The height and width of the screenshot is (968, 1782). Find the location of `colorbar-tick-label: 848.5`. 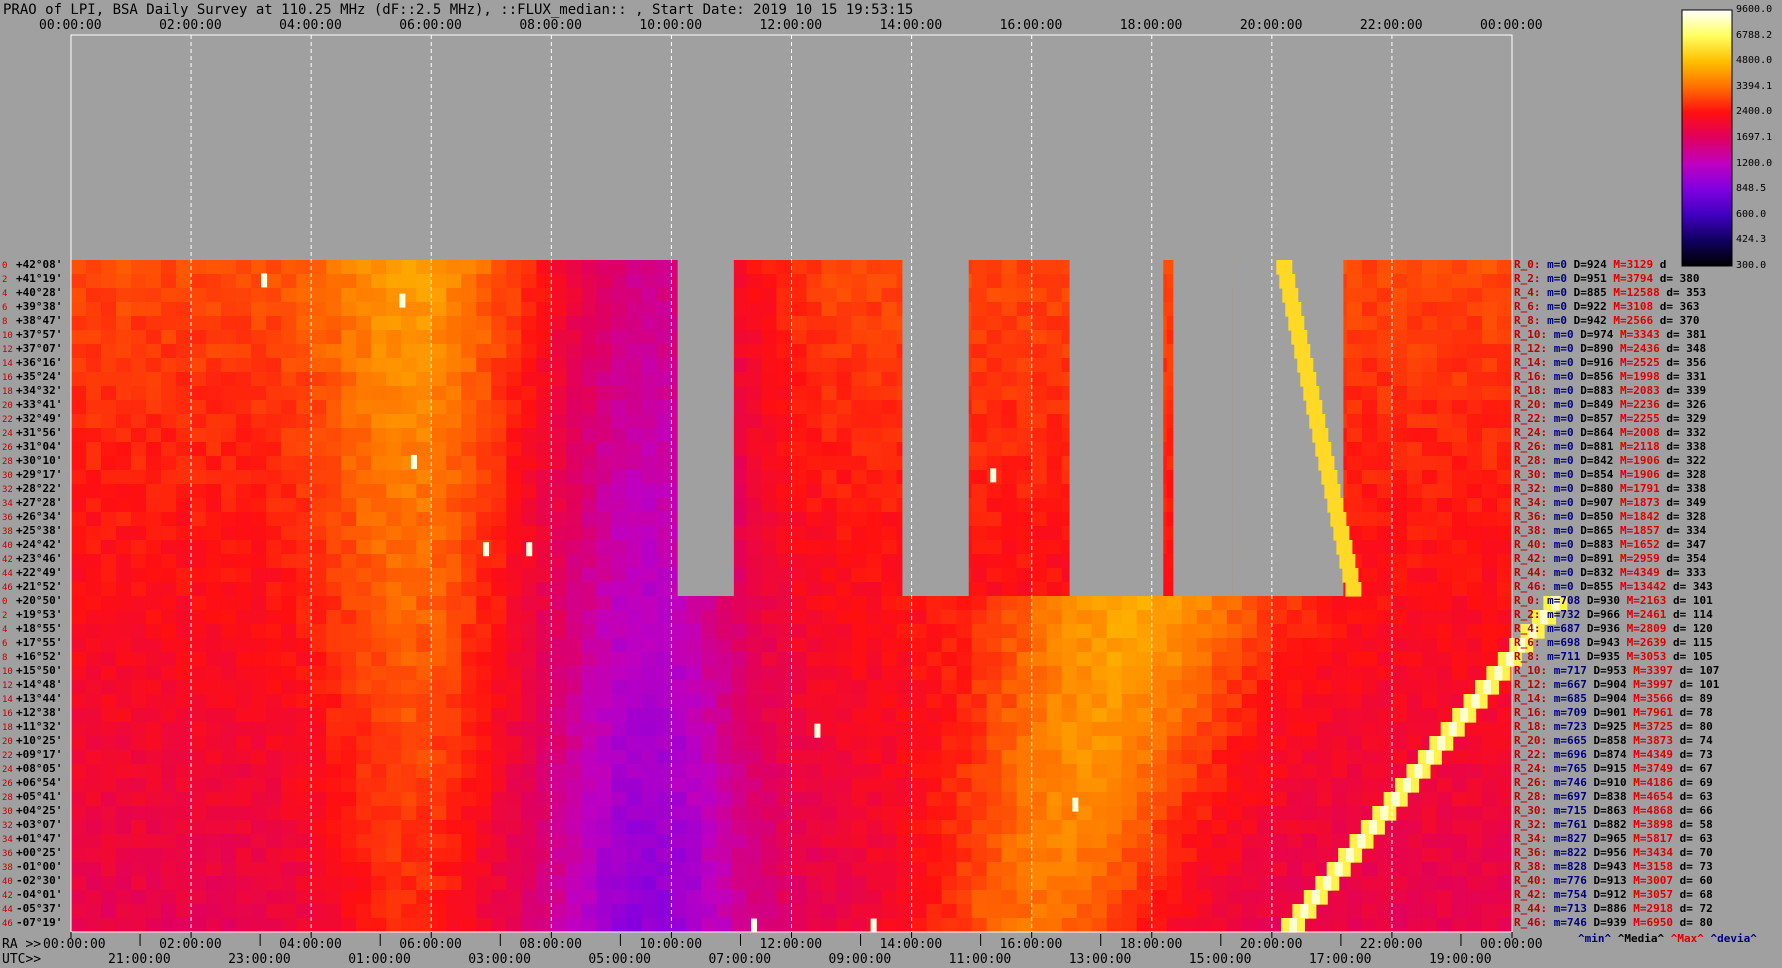

colorbar-tick-label: 848.5 is located at coordinates (1751, 189).